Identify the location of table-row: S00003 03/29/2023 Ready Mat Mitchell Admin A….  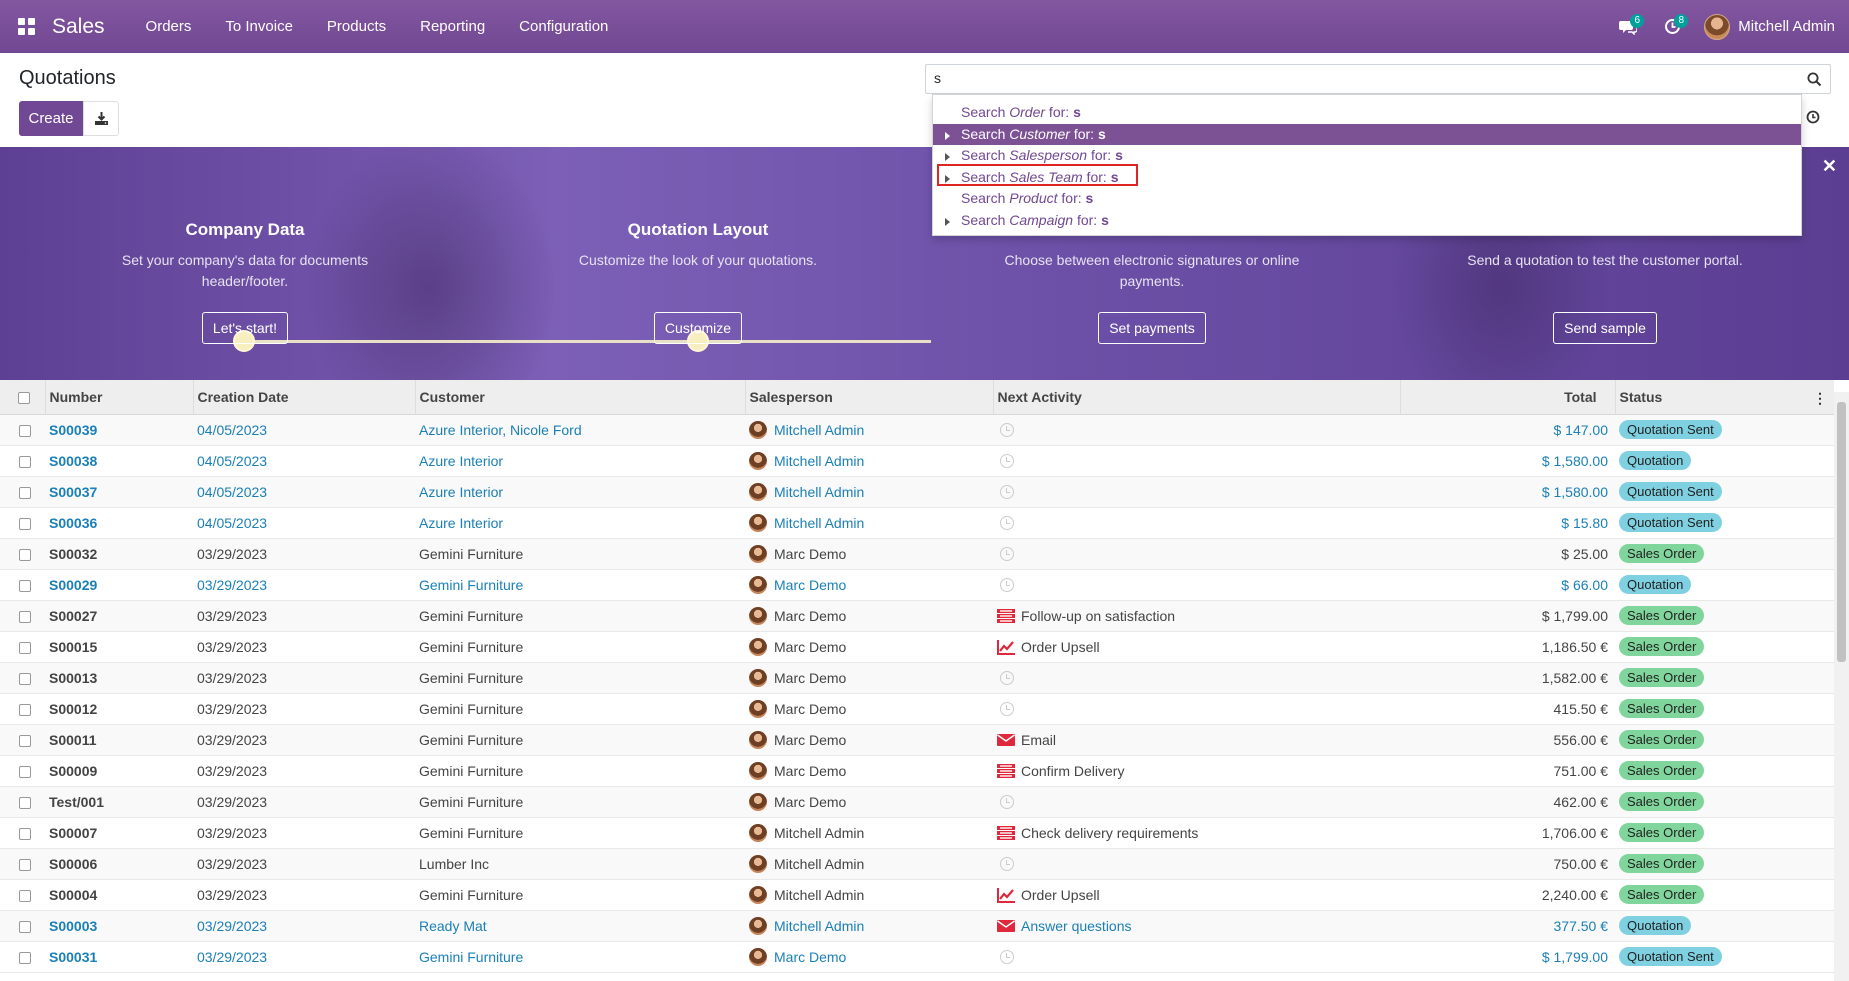
(917, 925).